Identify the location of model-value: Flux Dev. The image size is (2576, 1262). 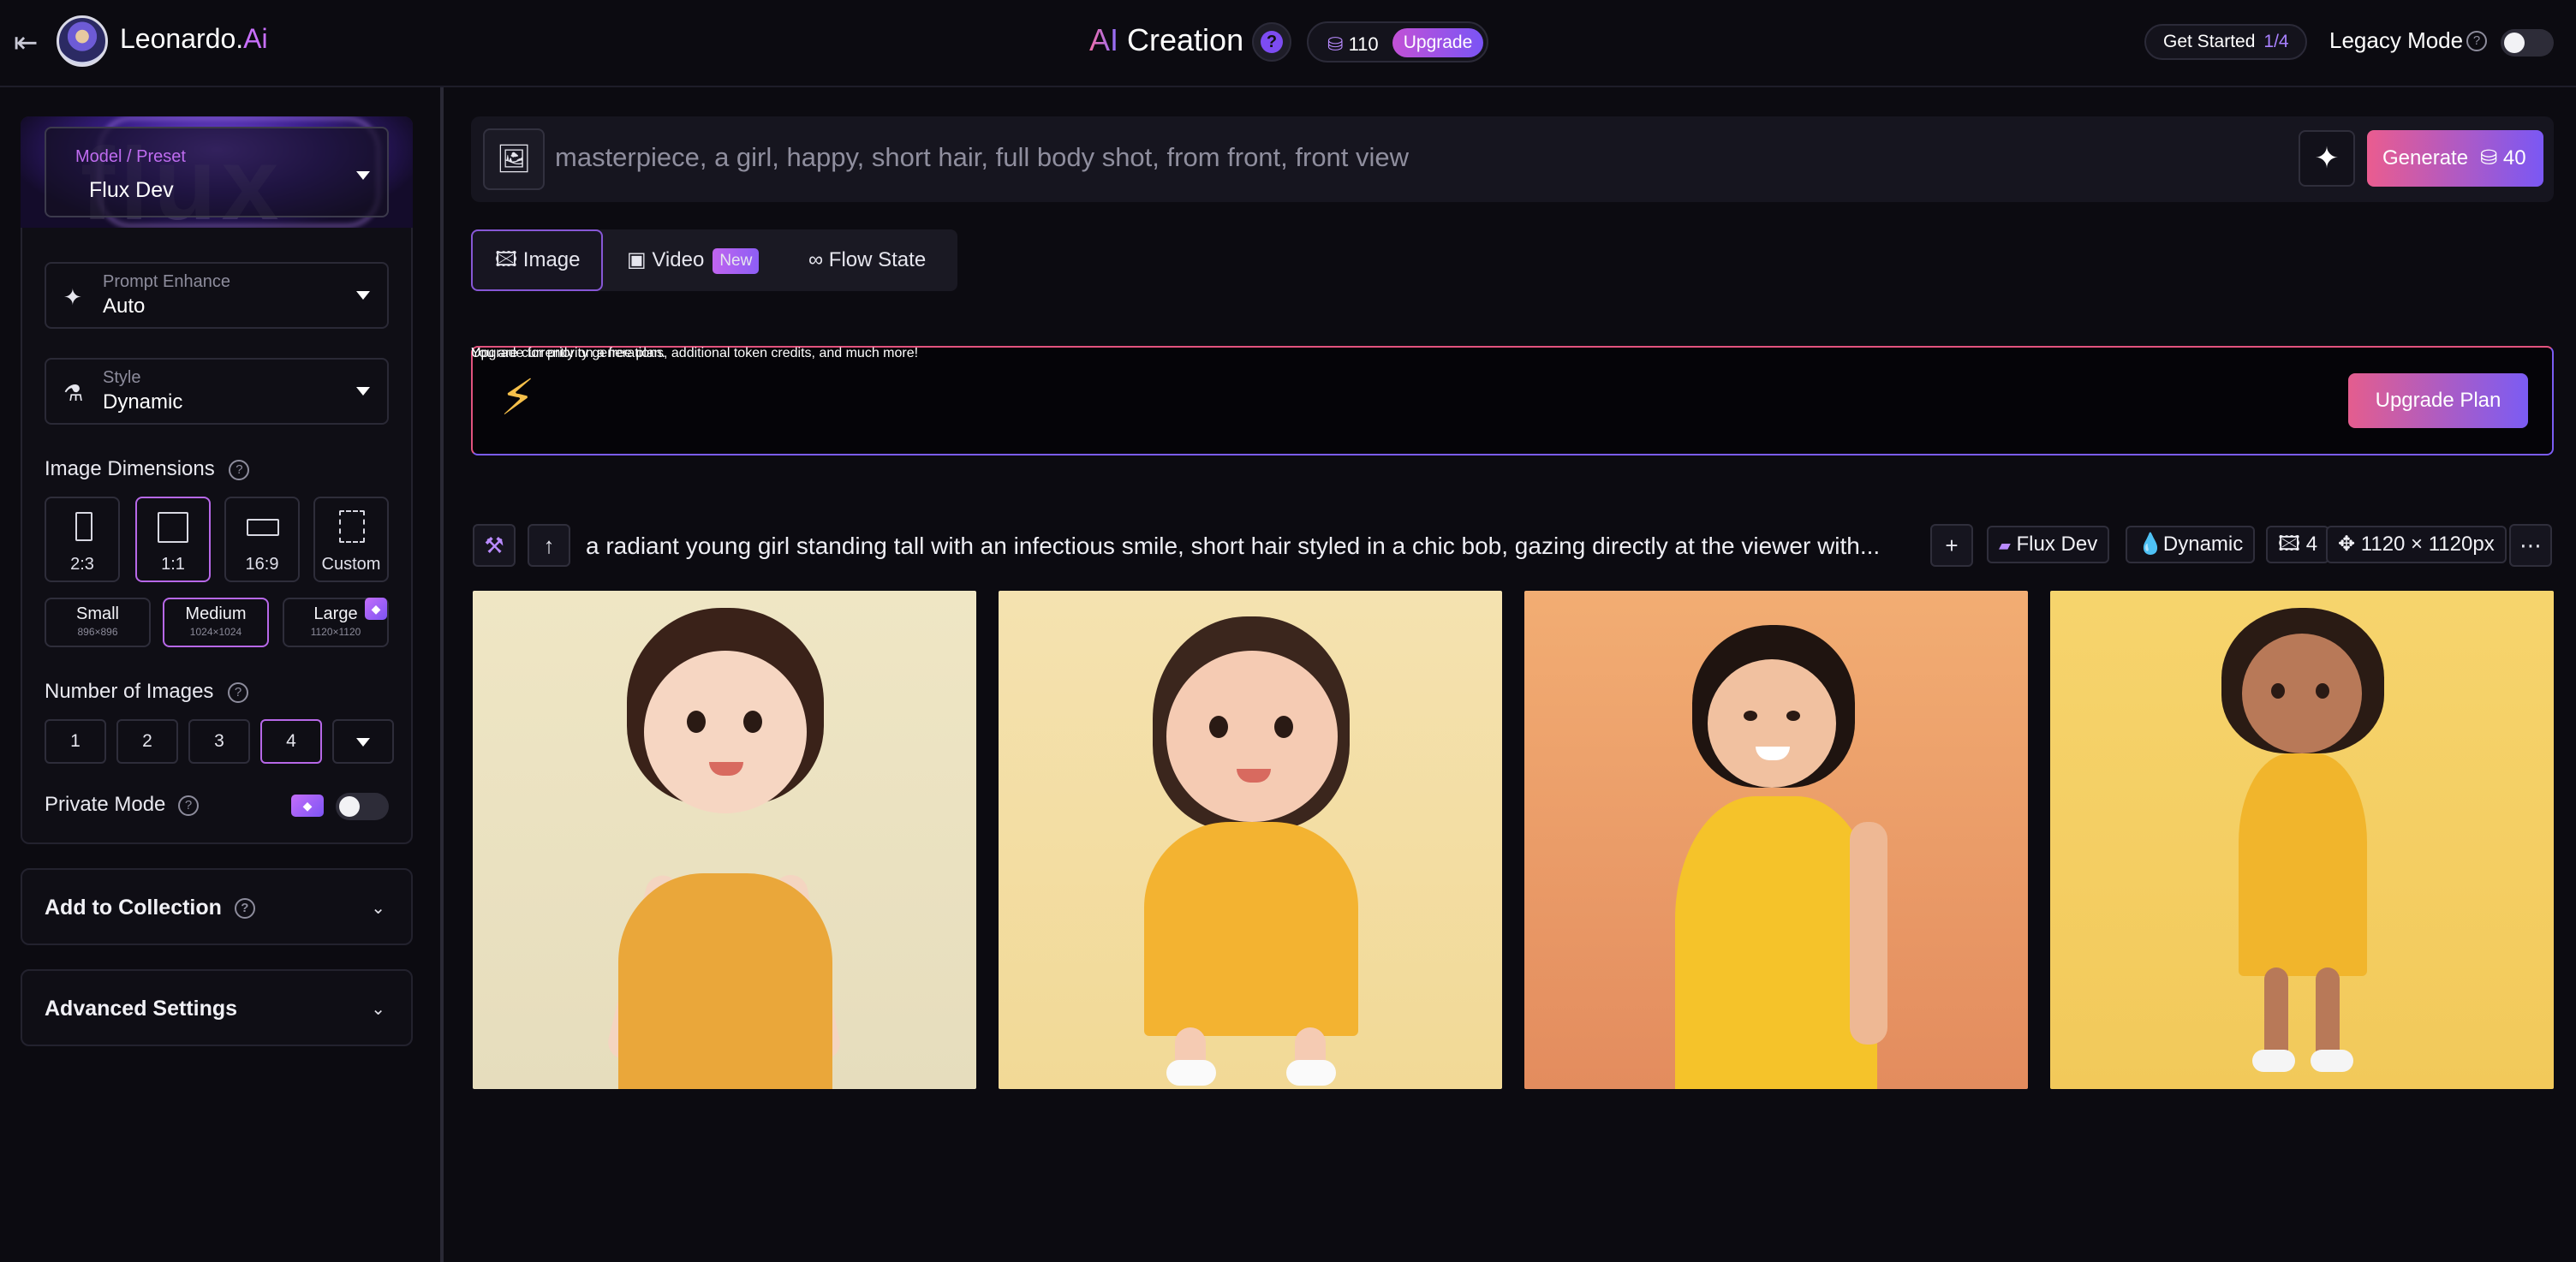
(131, 190).